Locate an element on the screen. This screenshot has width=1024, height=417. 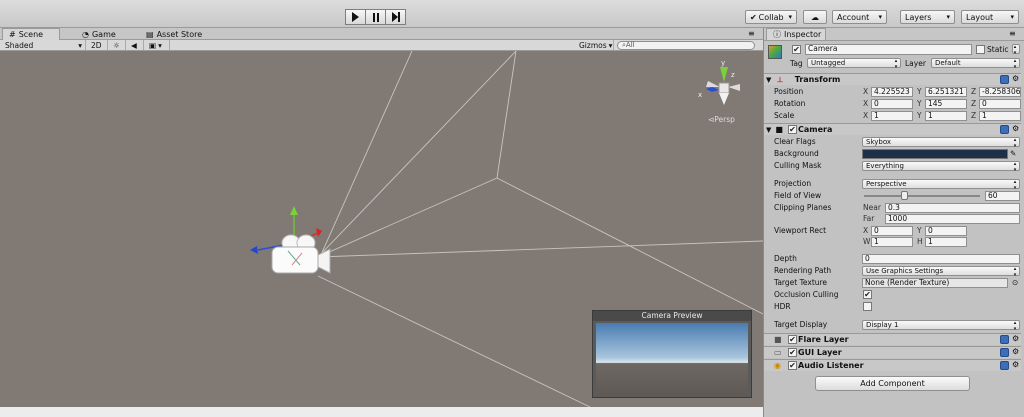
rotation-x-field: 0 is located at coordinates (892, 103).